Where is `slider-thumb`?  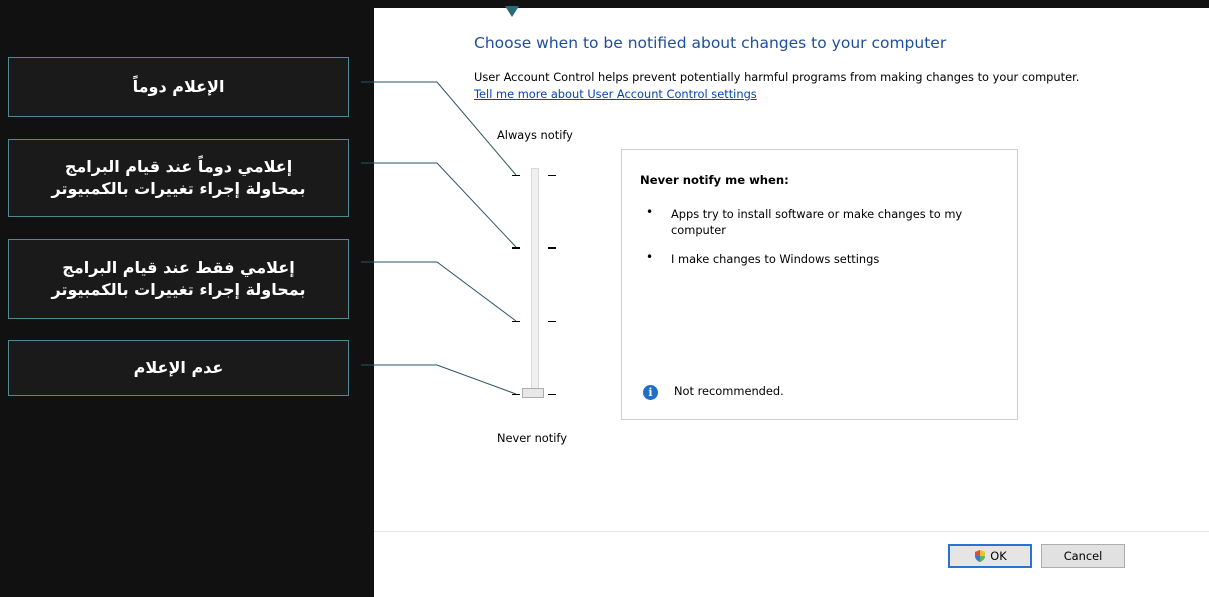
slider-thumb is located at coordinates (533, 393).